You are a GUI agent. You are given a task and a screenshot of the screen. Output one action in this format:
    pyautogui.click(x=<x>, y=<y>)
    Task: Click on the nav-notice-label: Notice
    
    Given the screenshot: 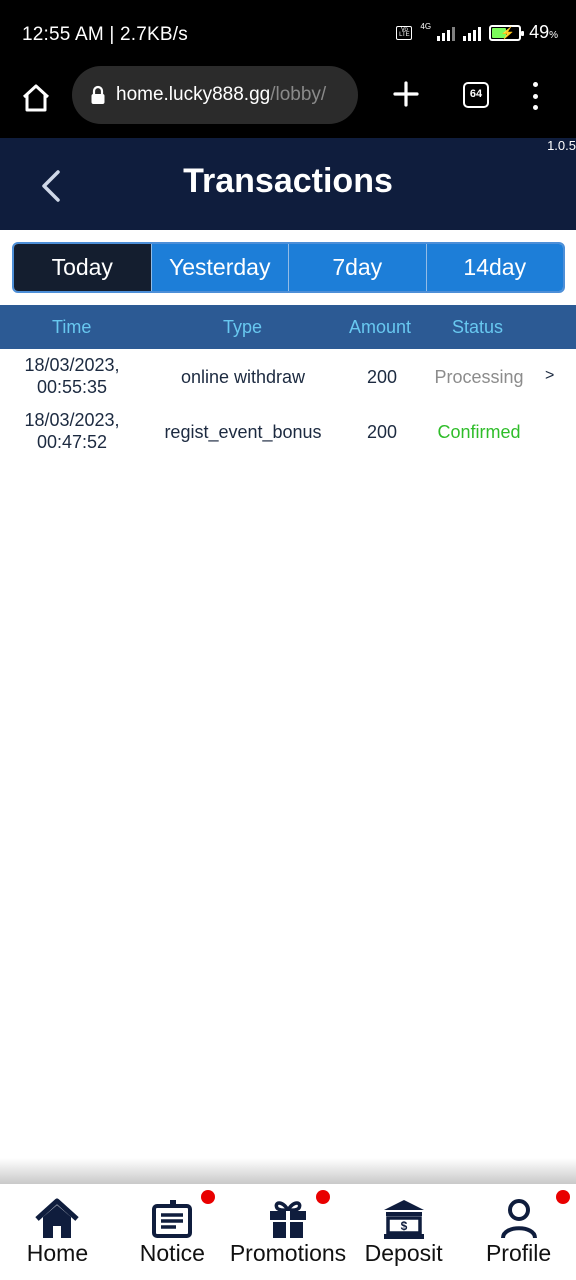 What is the action you would take?
    pyautogui.click(x=172, y=1253)
    